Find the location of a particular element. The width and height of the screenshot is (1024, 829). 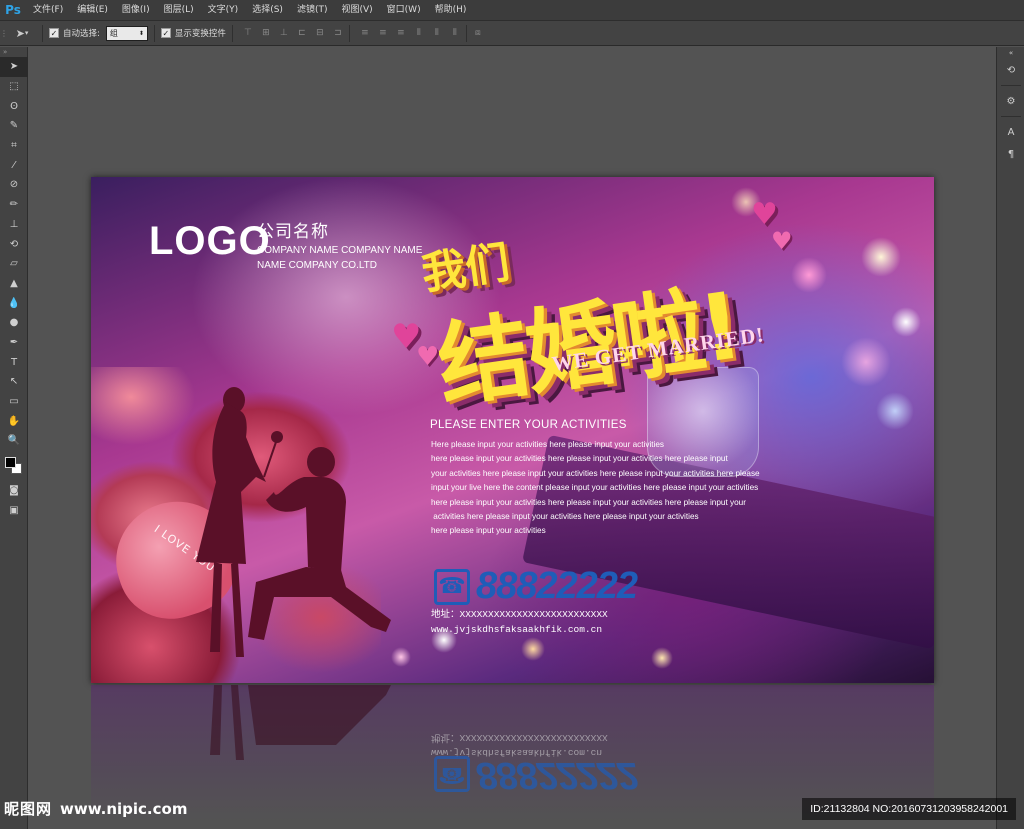

move-tool-icon: ➤ is located at coordinates (14, 67).